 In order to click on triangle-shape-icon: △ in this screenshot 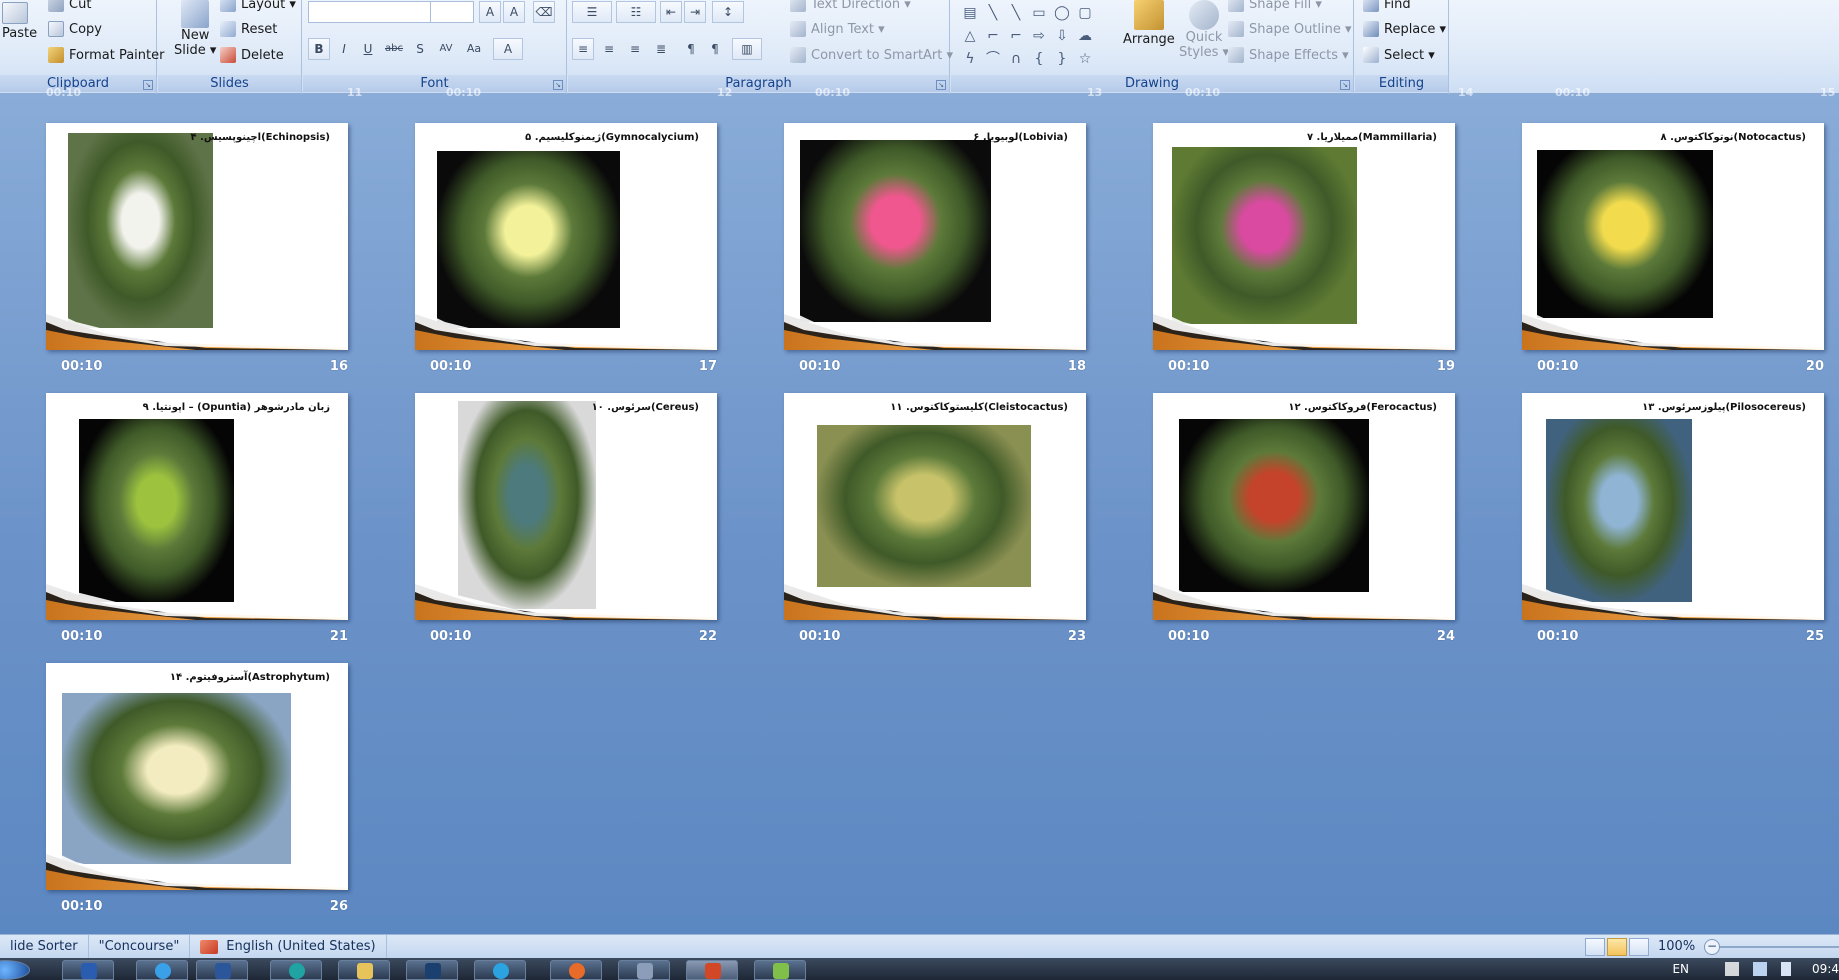, I will do `click(970, 36)`.